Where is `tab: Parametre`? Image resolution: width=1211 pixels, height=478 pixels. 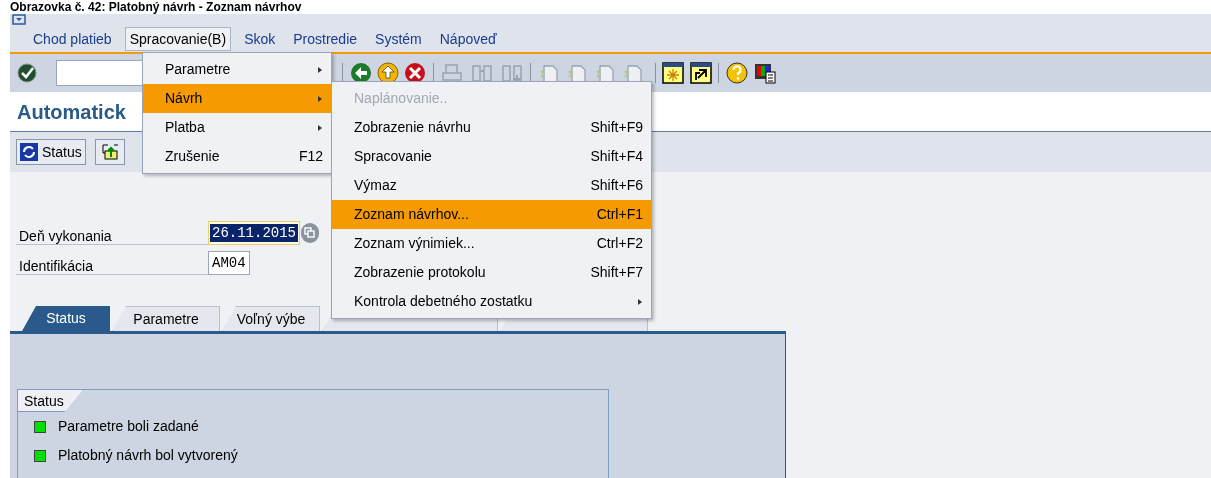 tab: Parametre is located at coordinates (166, 318).